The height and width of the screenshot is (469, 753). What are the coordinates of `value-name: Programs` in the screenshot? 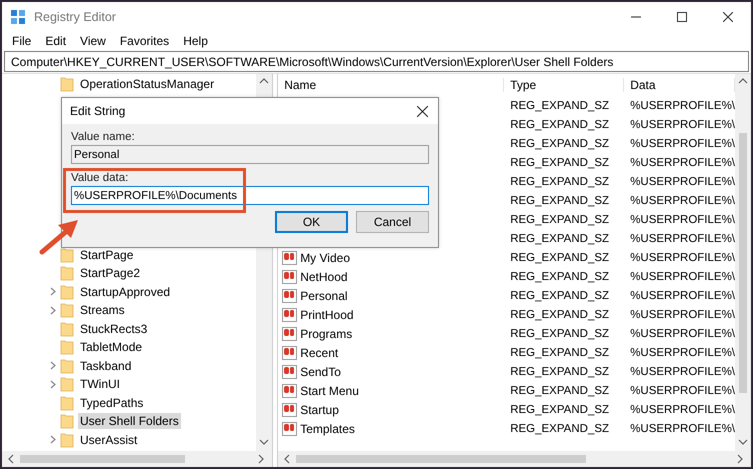 It's located at (326, 333).